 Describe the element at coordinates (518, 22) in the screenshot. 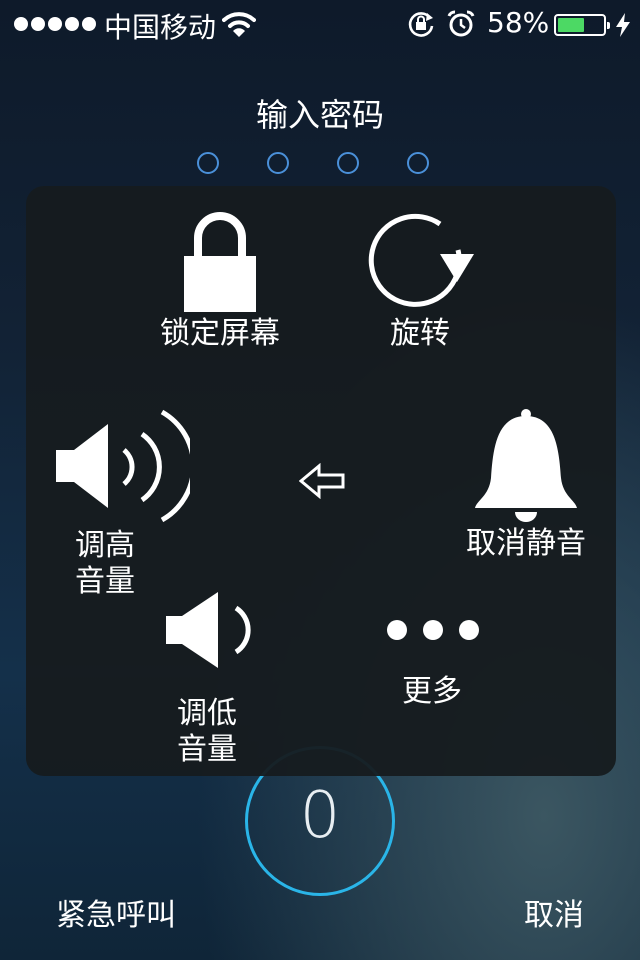

I see `battery-percentage: 58%` at that location.